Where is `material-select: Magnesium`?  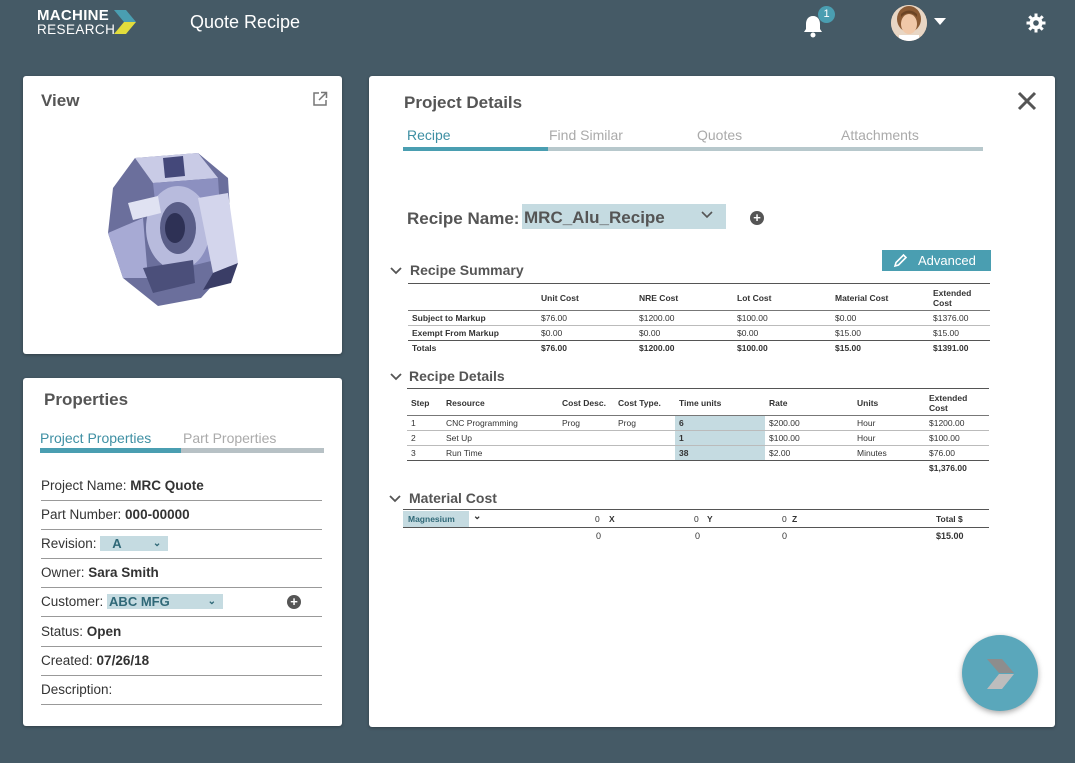
material-select: Magnesium is located at coordinates (436, 519).